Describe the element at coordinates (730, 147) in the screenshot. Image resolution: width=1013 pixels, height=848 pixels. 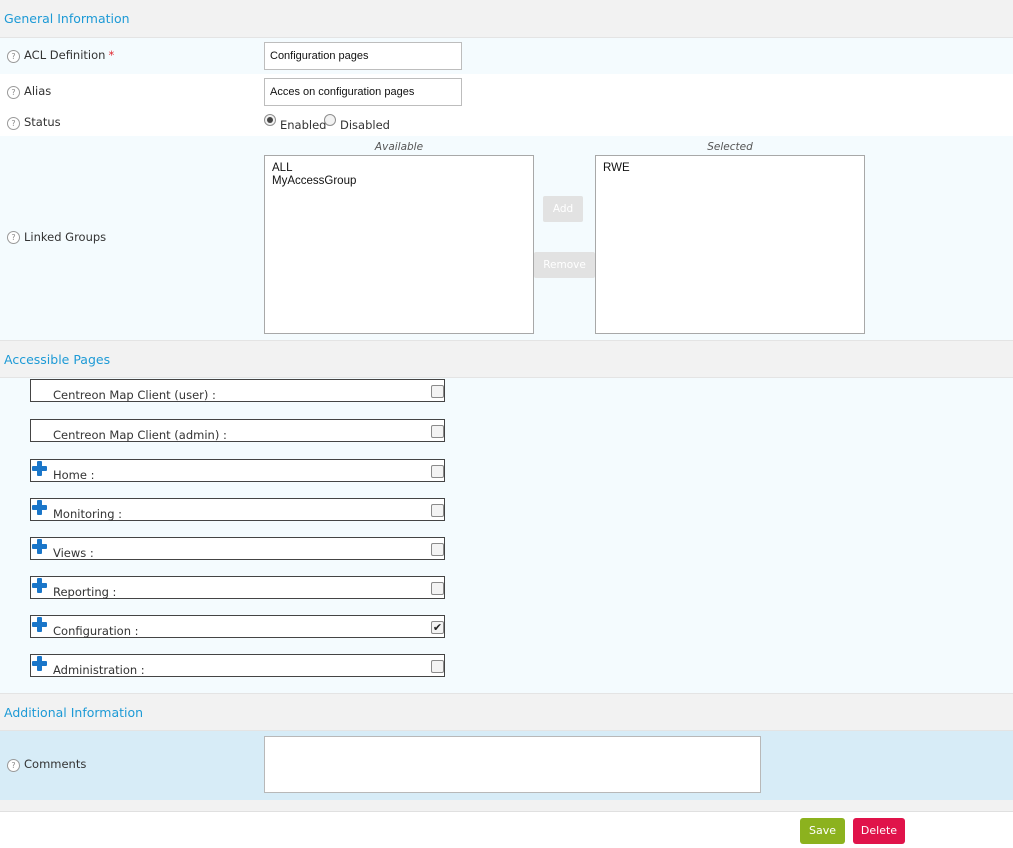
I see `selected-title: Selected` at that location.